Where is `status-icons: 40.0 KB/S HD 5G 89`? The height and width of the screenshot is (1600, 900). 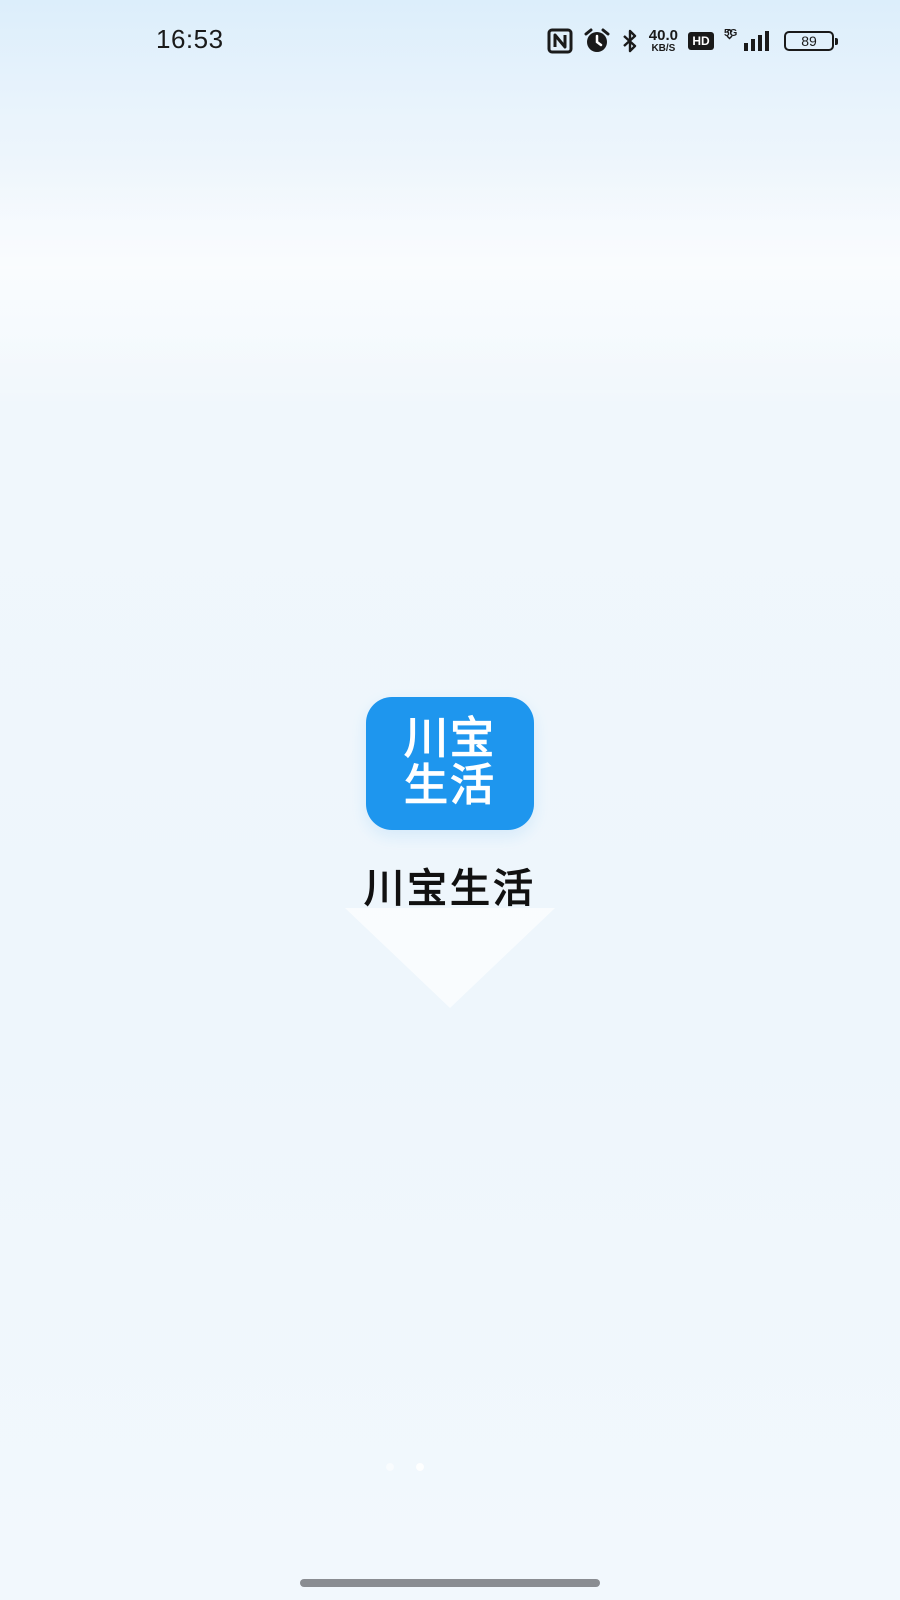 status-icons: 40.0 KB/S HD 5G 89 is located at coordinates (692, 41).